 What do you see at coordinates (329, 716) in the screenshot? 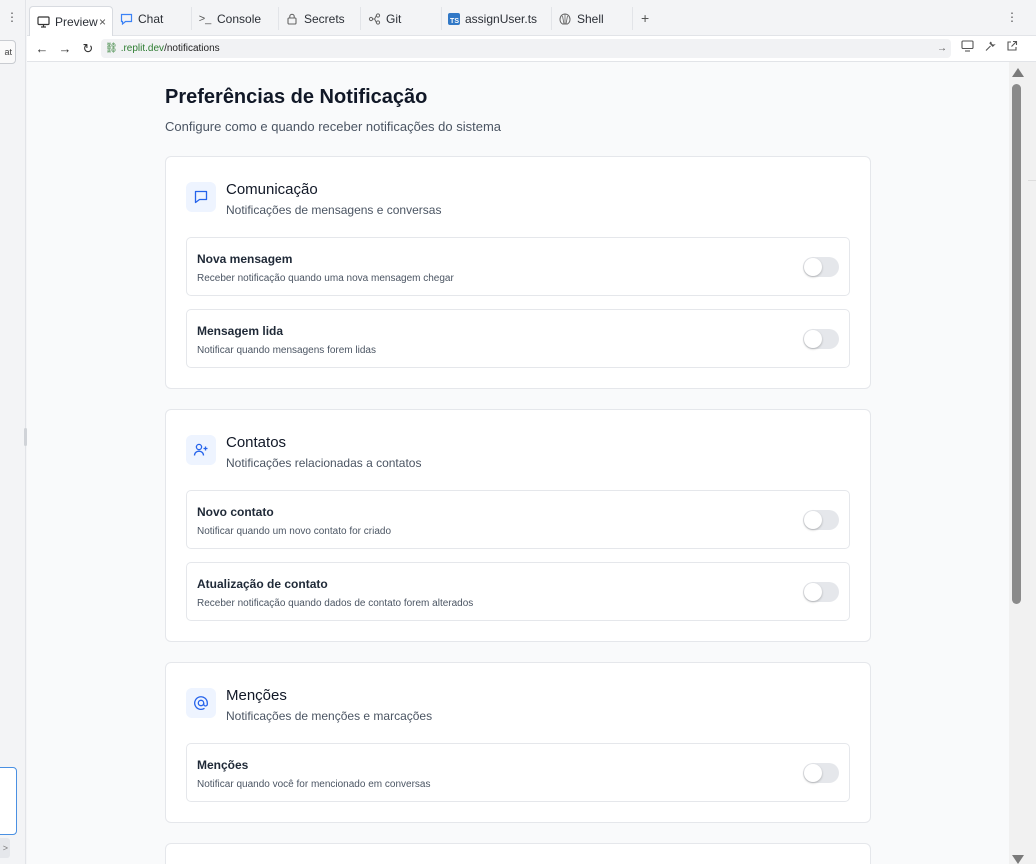
I see `section-description: Notificações de menções e marcações` at bounding box center [329, 716].